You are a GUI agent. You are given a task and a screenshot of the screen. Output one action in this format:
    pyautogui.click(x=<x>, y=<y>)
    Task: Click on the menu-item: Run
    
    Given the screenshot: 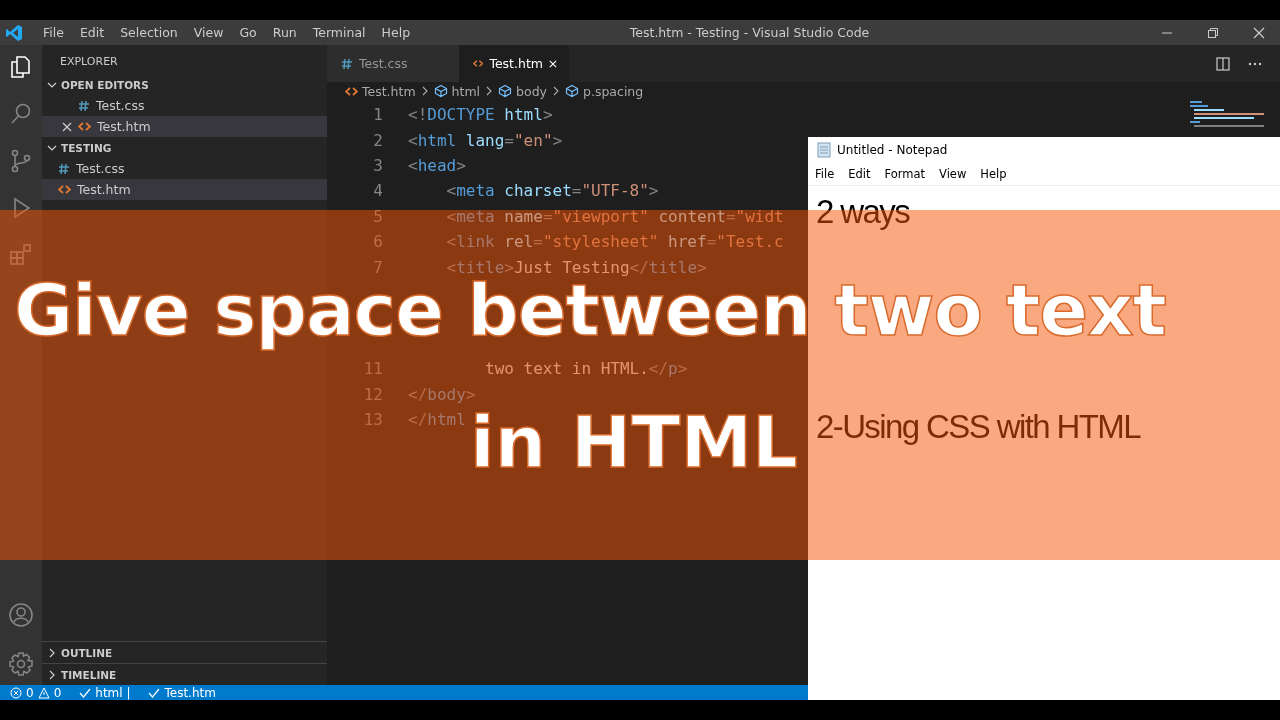 What is the action you would take?
    pyautogui.click(x=284, y=32)
    